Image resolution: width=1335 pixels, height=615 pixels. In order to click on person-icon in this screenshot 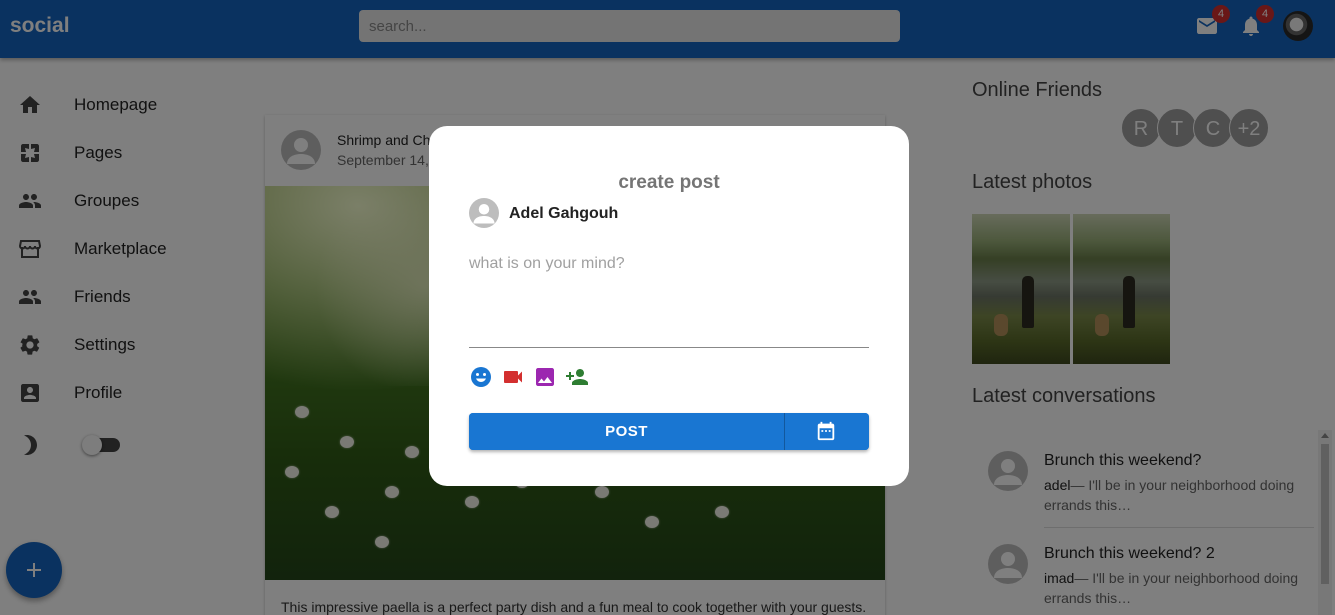, I will do `click(484, 214)`.